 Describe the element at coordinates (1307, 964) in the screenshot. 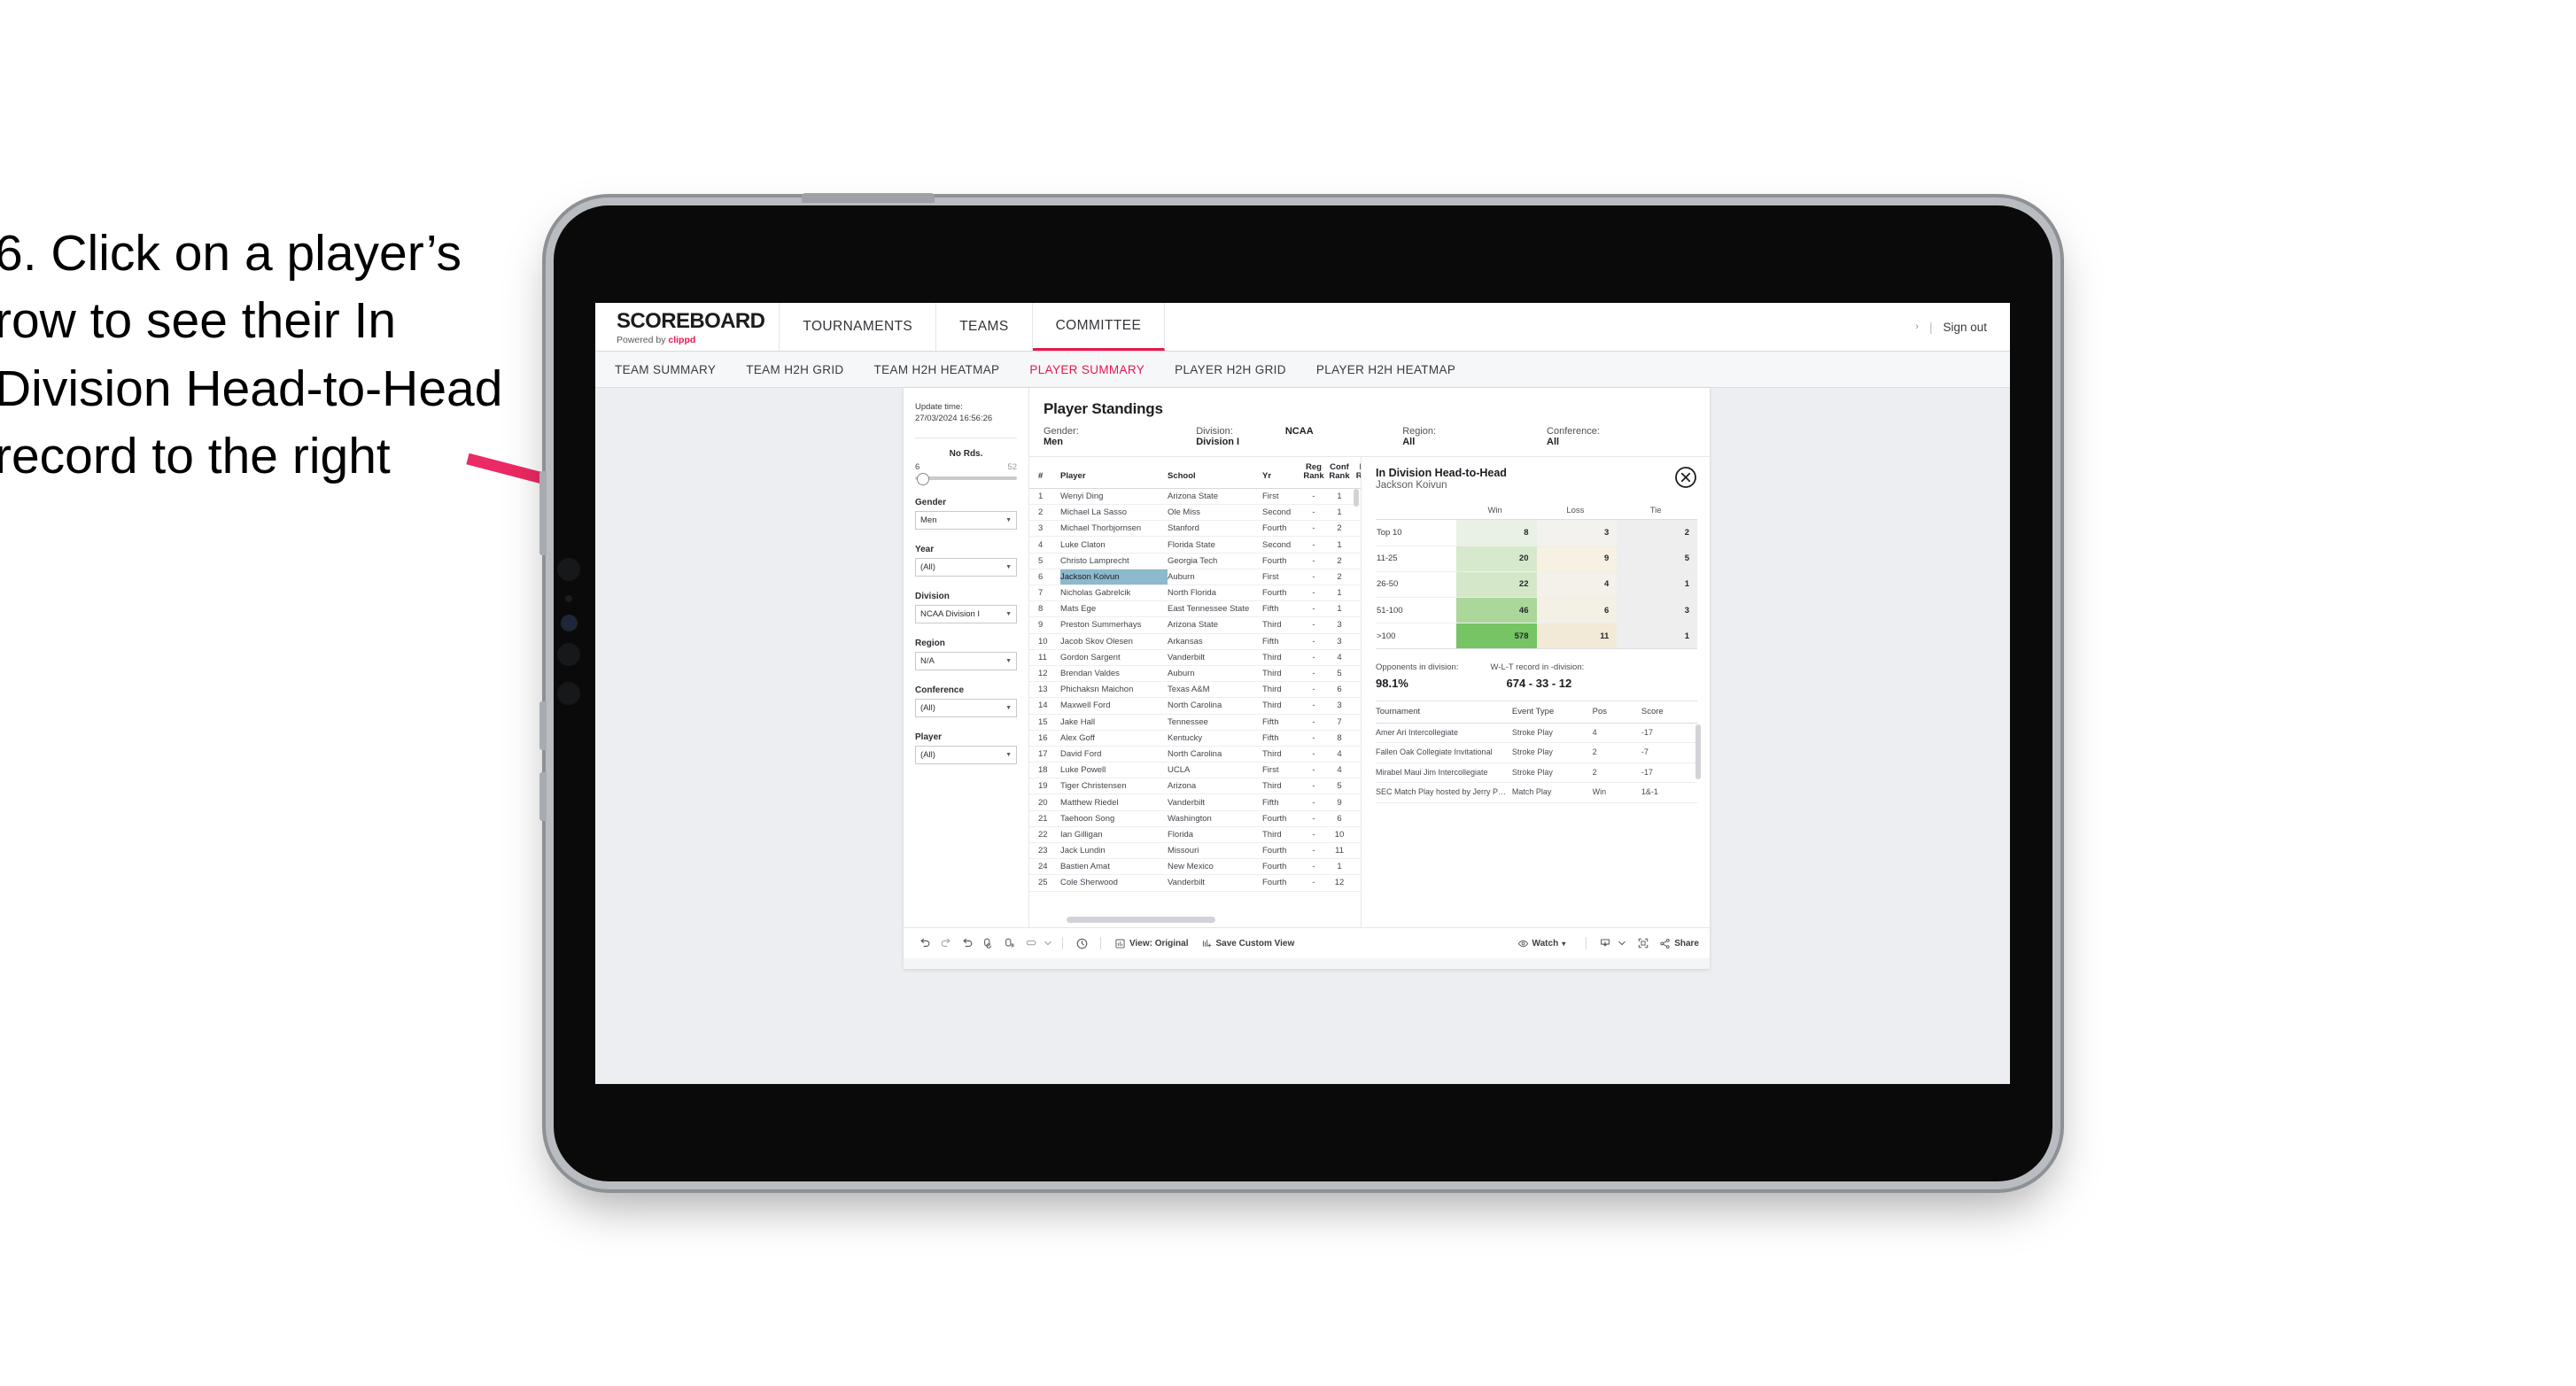

I see `dashboard-footer-strip` at that location.